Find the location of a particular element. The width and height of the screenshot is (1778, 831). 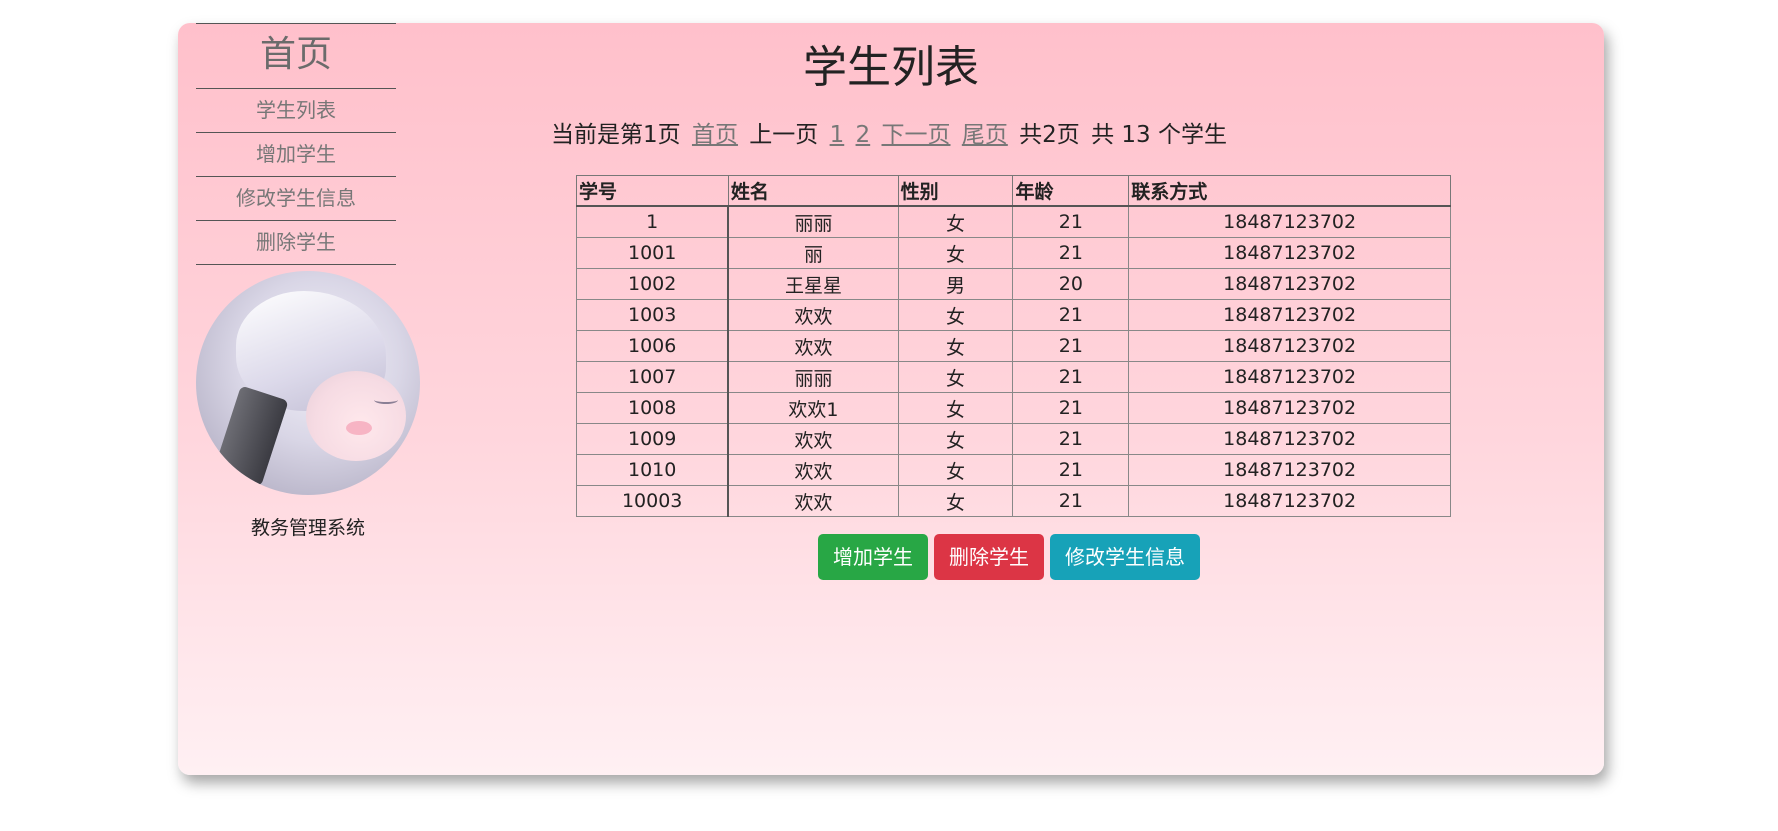

cell-name: 王星星 is located at coordinates (813, 284).